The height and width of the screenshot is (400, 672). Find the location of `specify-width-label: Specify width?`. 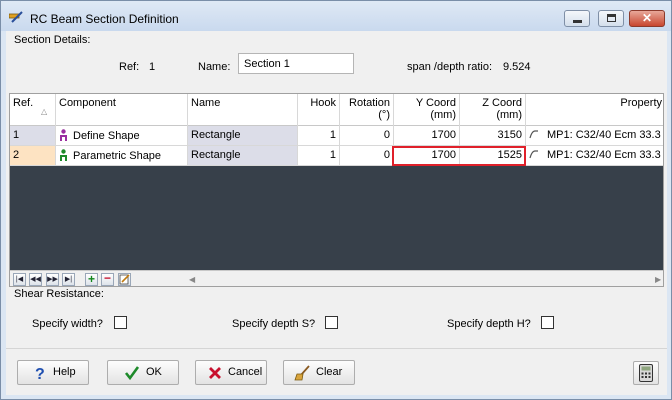

specify-width-label: Specify width? is located at coordinates (67, 324).